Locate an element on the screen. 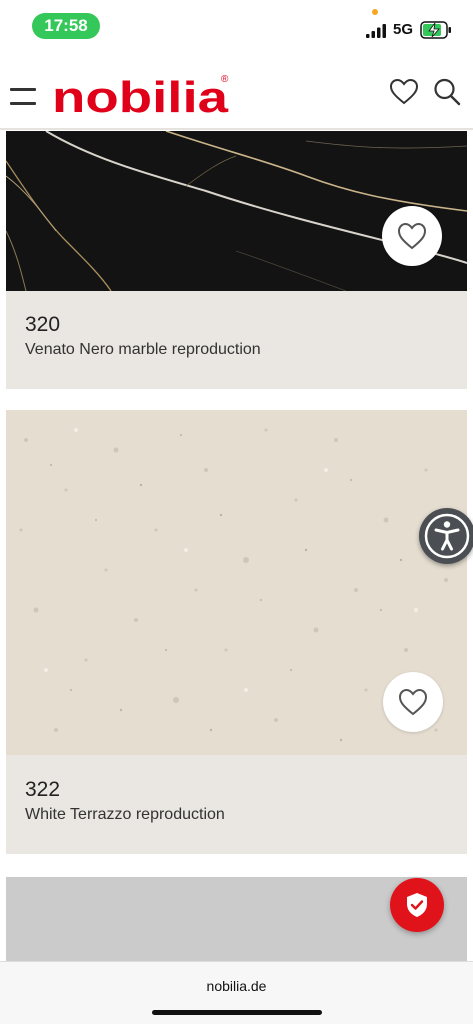 The height and width of the screenshot is (1024, 473). logo-text: nobilia is located at coordinates (140, 95).